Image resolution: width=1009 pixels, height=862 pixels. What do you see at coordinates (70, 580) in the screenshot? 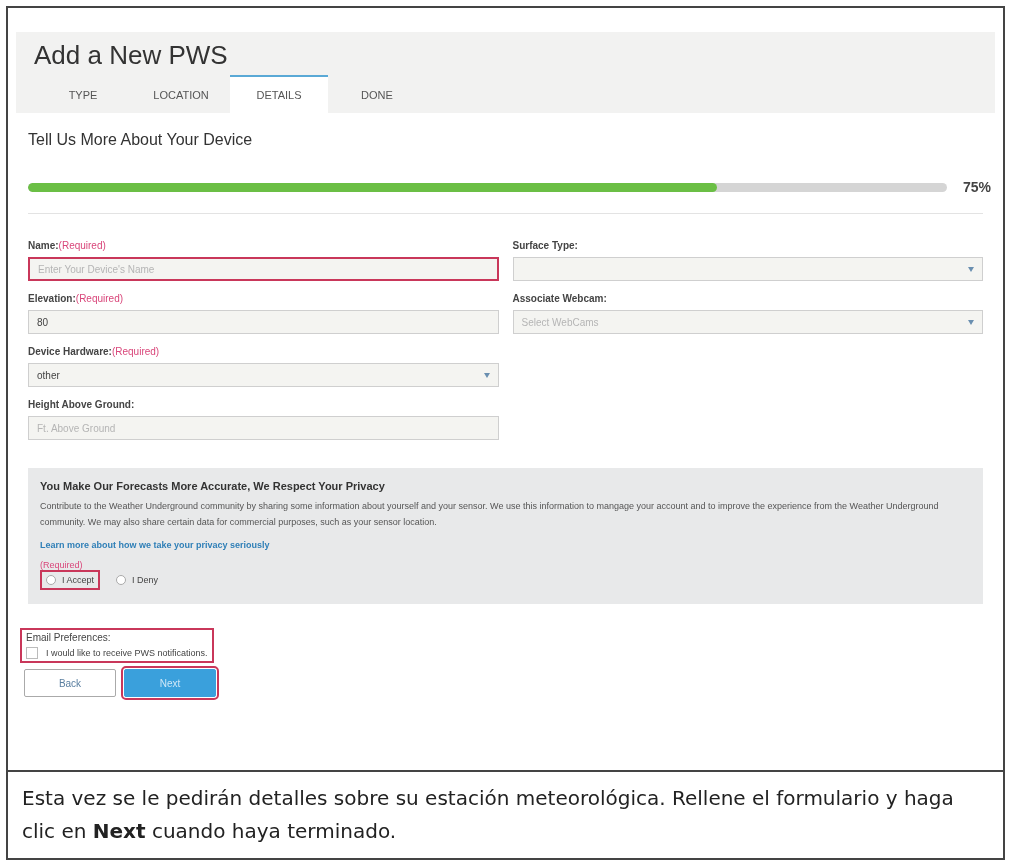
I see `radio-option: I Accept` at bounding box center [70, 580].